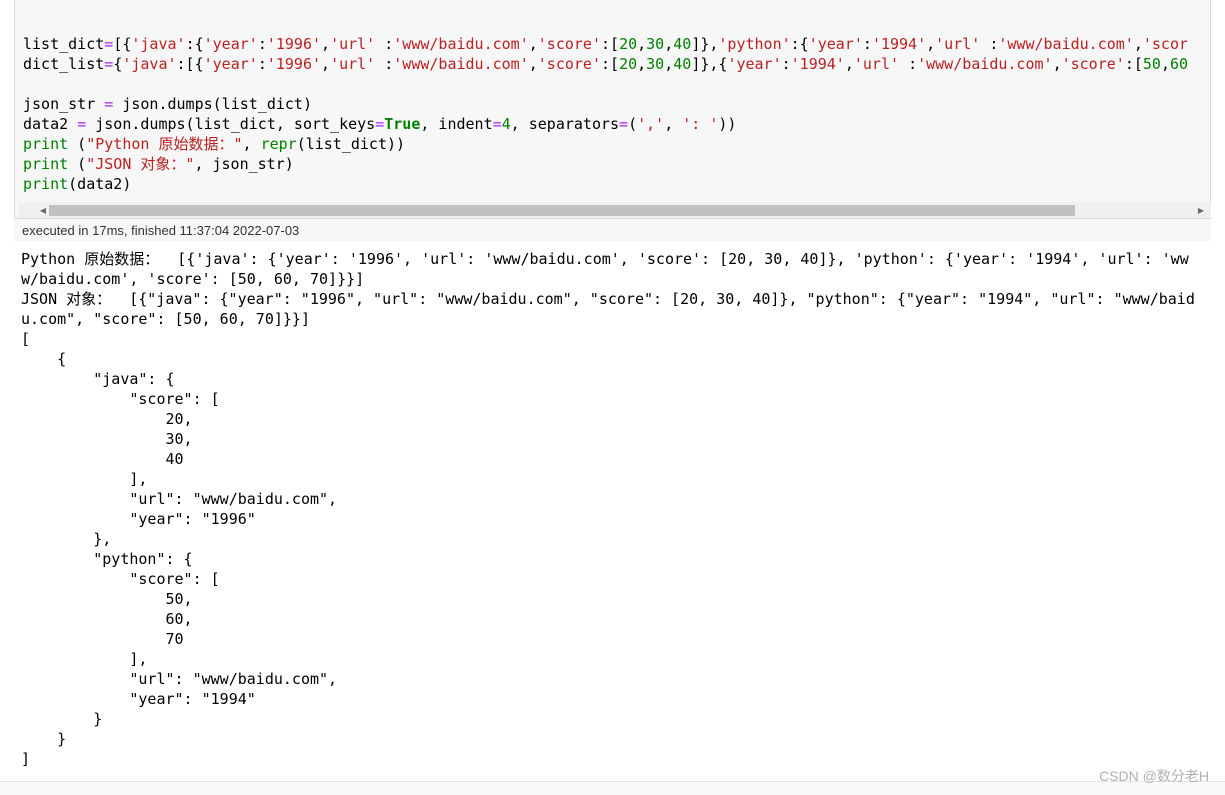 The height and width of the screenshot is (795, 1225). Describe the element at coordinates (102, 459) in the screenshot. I see `output-line: 40` at that location.